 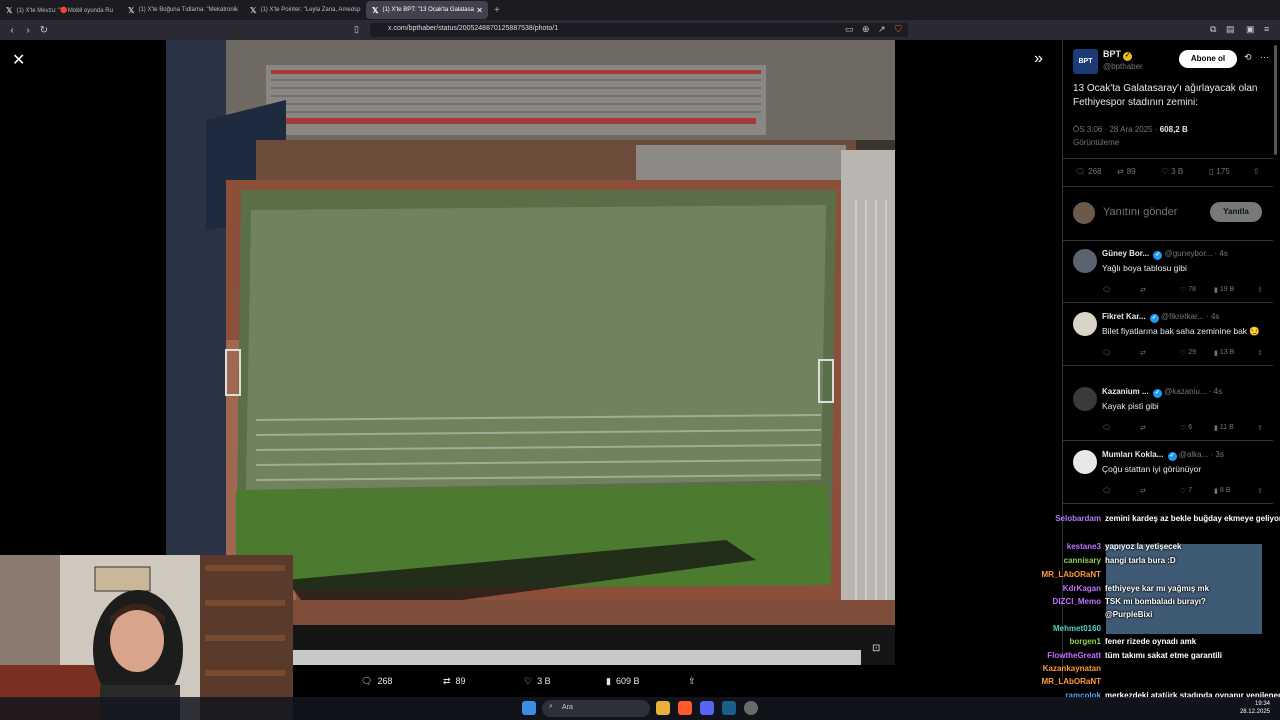 What do you see at coordinates (849, 29) in the screenshot?
I see `reader-icon: ▭` at bounding box center [849, 29].